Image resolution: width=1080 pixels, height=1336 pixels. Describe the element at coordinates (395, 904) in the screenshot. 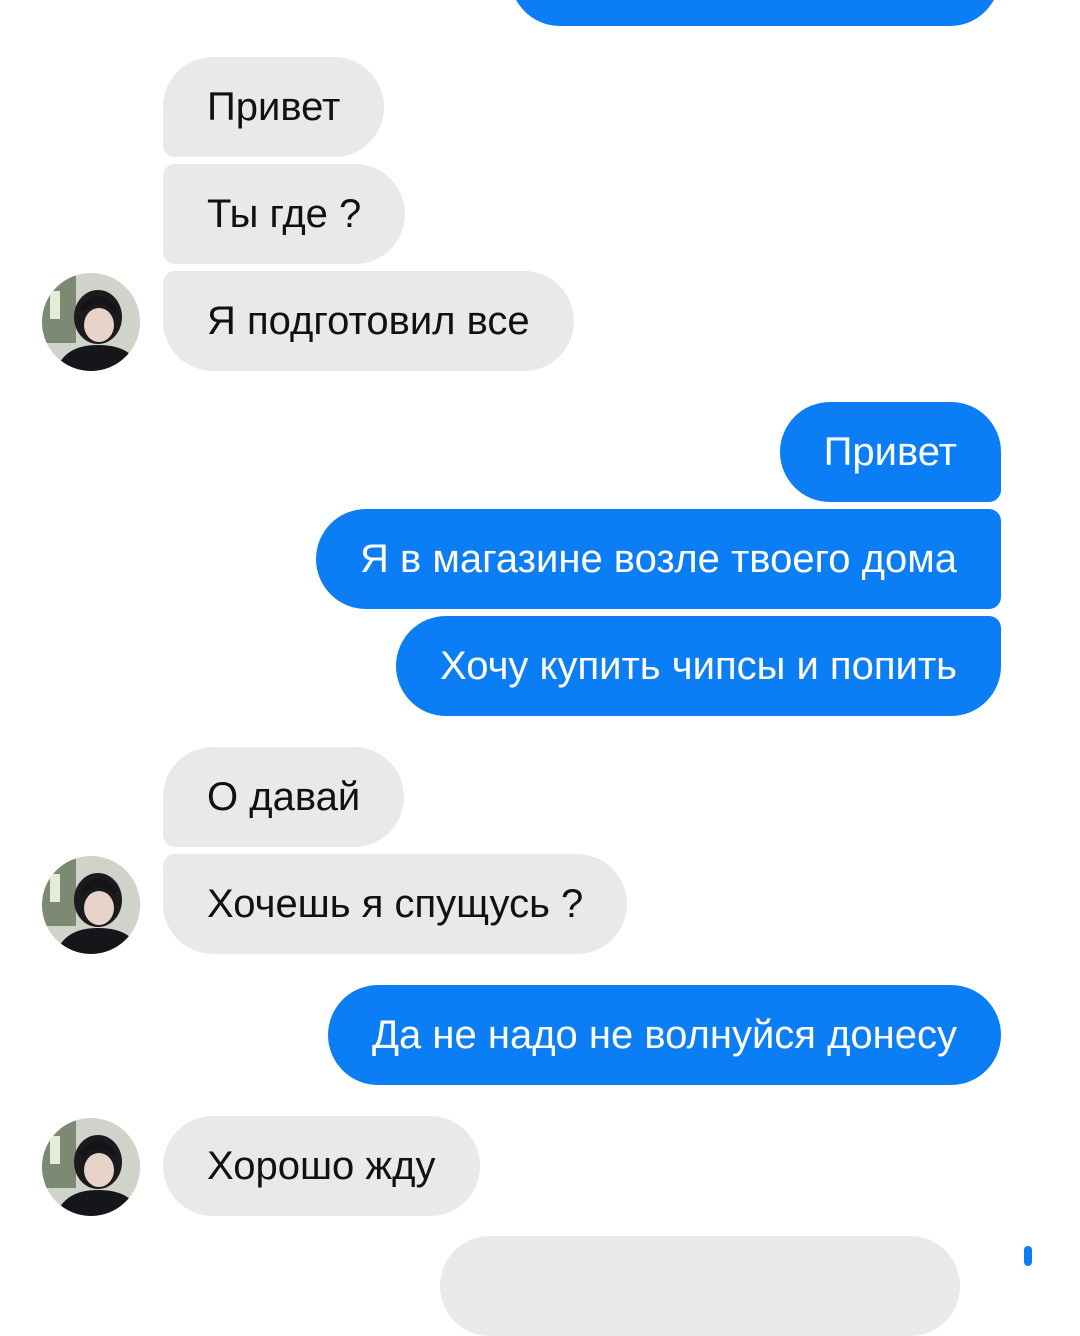

I see `message-bubble-incoming: Хочешь я спущусь ?` at that location.